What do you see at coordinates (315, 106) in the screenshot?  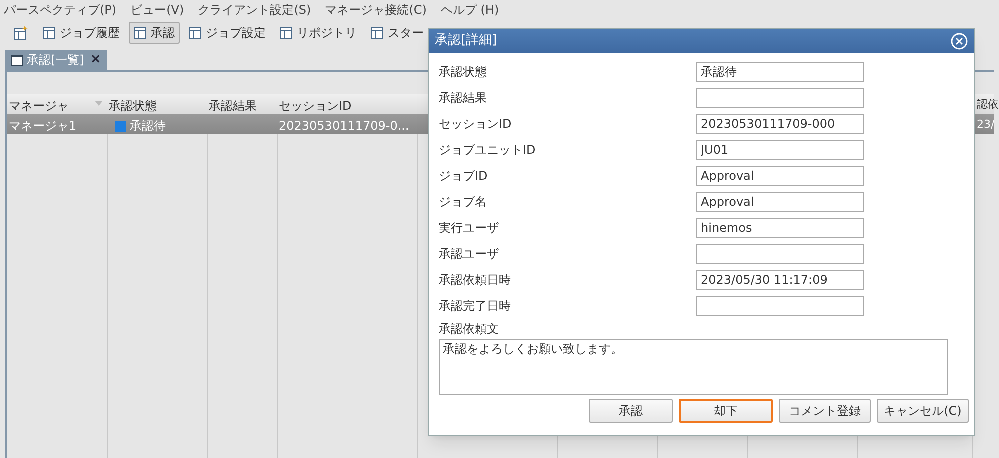 I see `column-header: セッションID` at bounding box center [315, 106].